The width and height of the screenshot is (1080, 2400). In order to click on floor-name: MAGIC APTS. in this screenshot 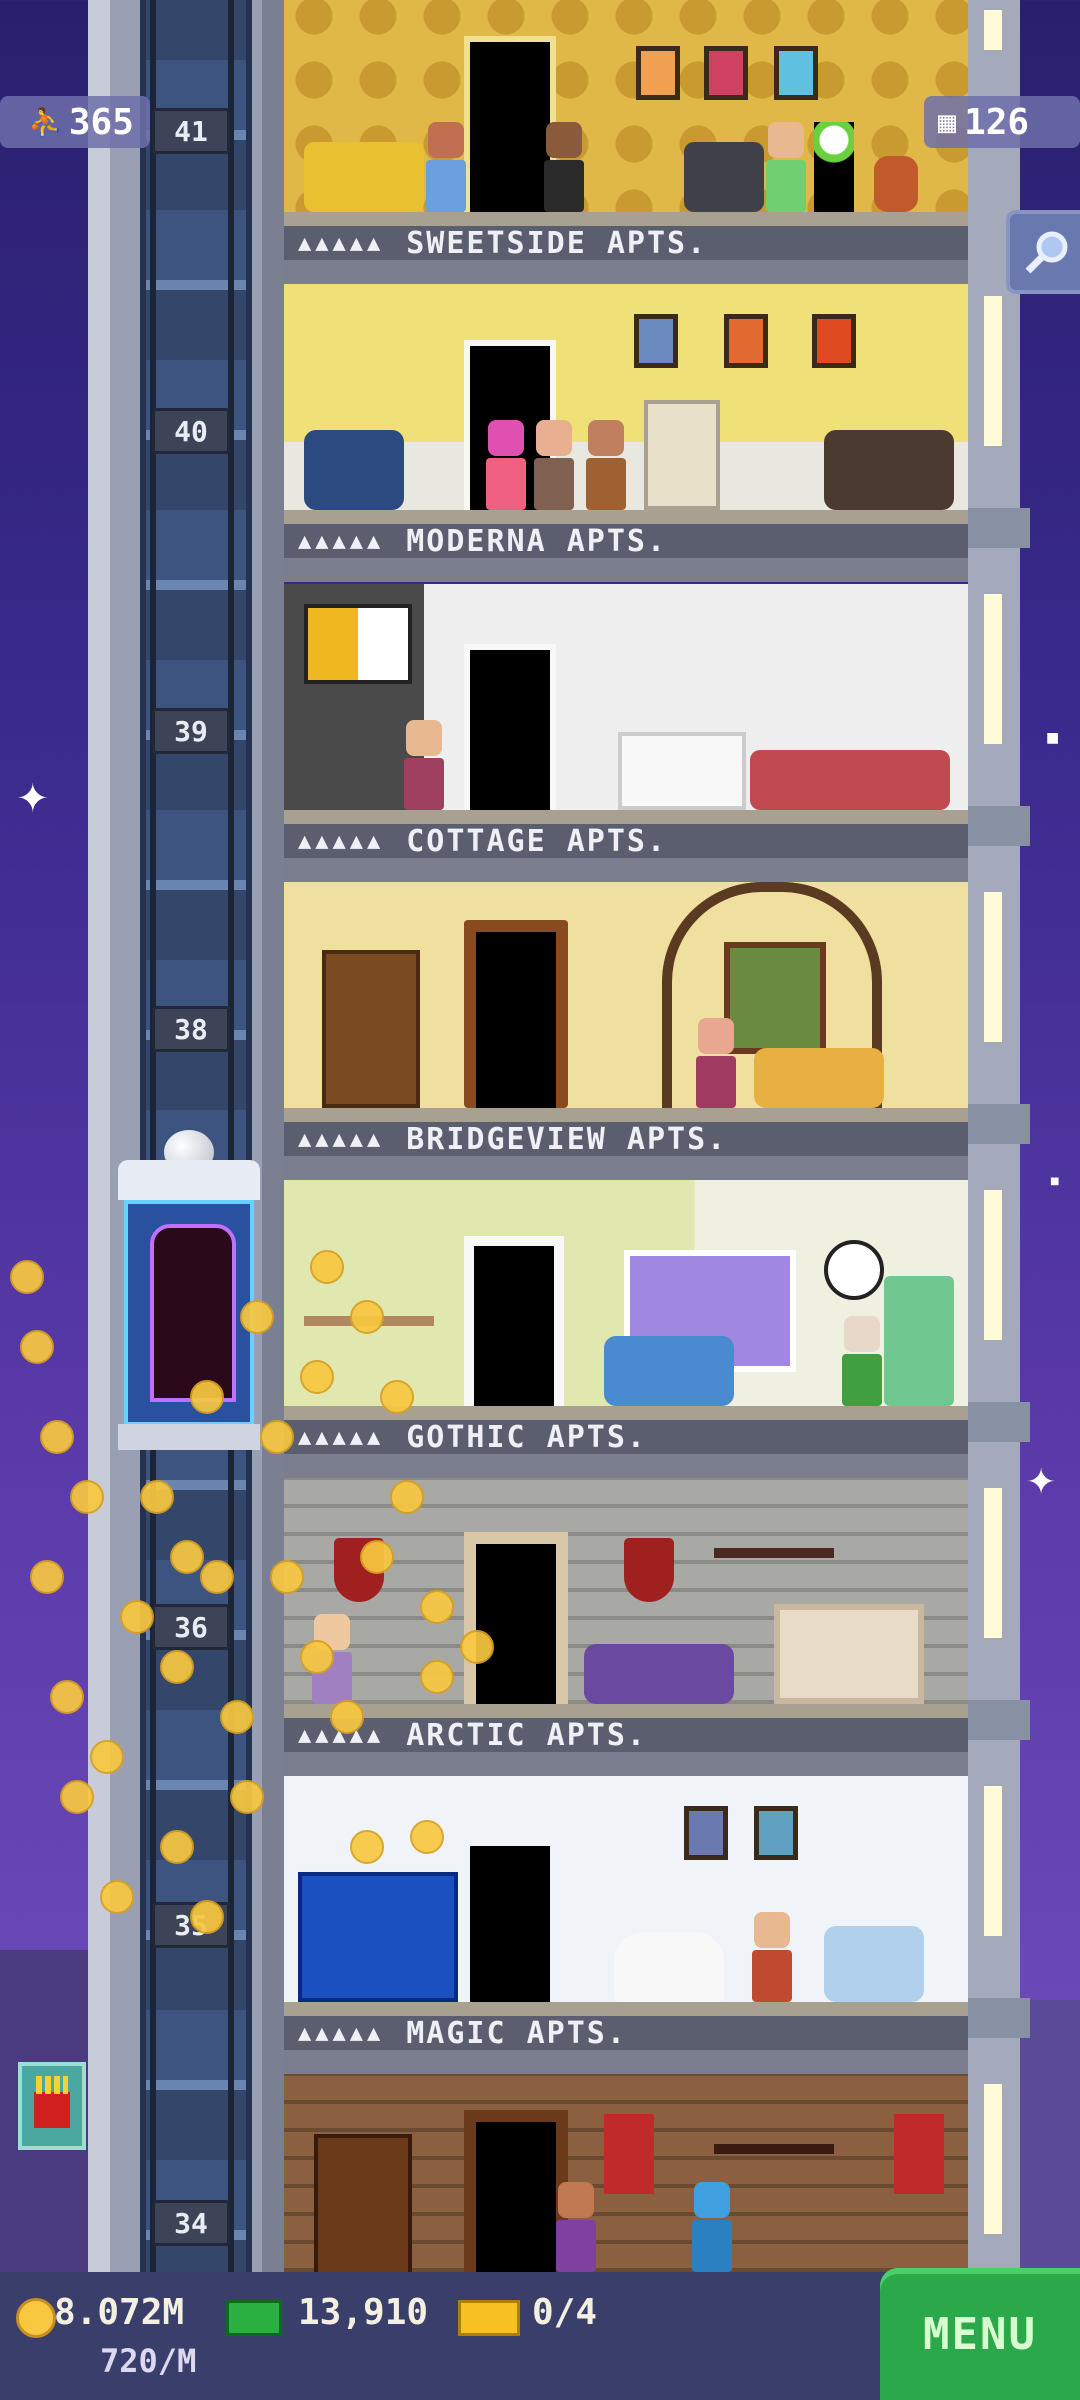, I will do `click(516, 2033)`.